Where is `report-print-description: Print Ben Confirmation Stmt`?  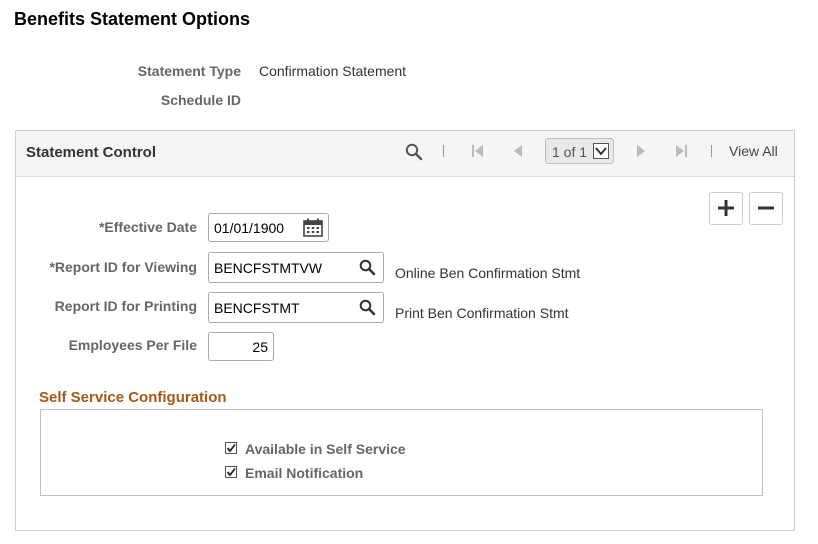 report-print-description: Print Ben Confirmation Stmt is located at coordinates (482, 313).